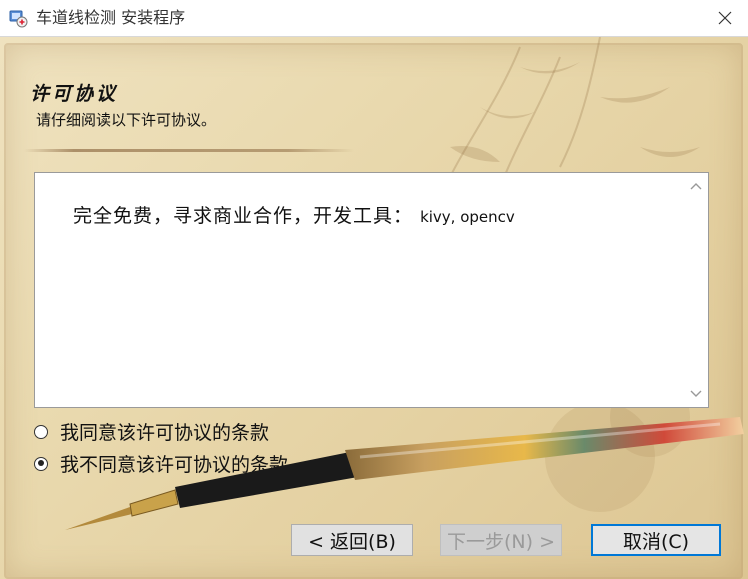 The height and width of the screenshot is (579, 748). I want to click on cancel-button: 取消(C), so click(656, 540).